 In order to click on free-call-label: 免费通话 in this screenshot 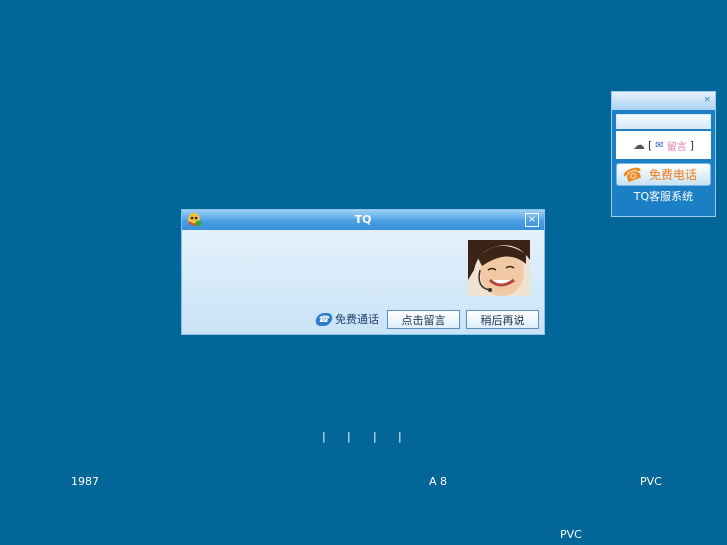, I will do `click(357, 319)`.